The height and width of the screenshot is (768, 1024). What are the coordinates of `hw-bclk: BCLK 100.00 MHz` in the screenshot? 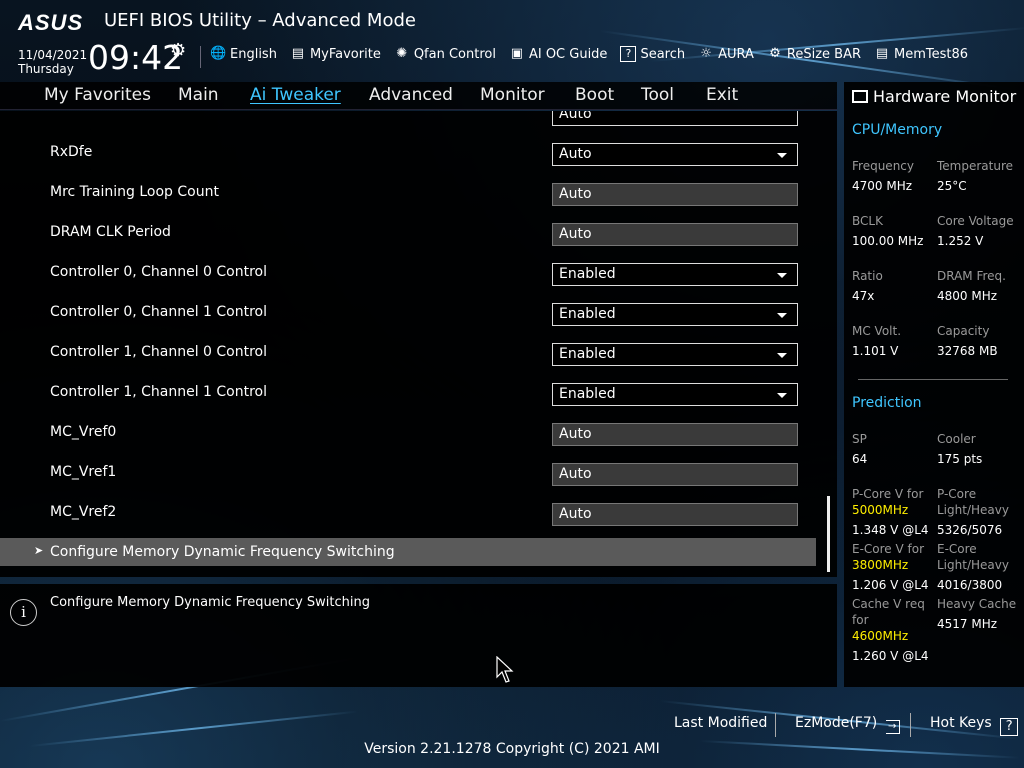 It's located at (888, 231).